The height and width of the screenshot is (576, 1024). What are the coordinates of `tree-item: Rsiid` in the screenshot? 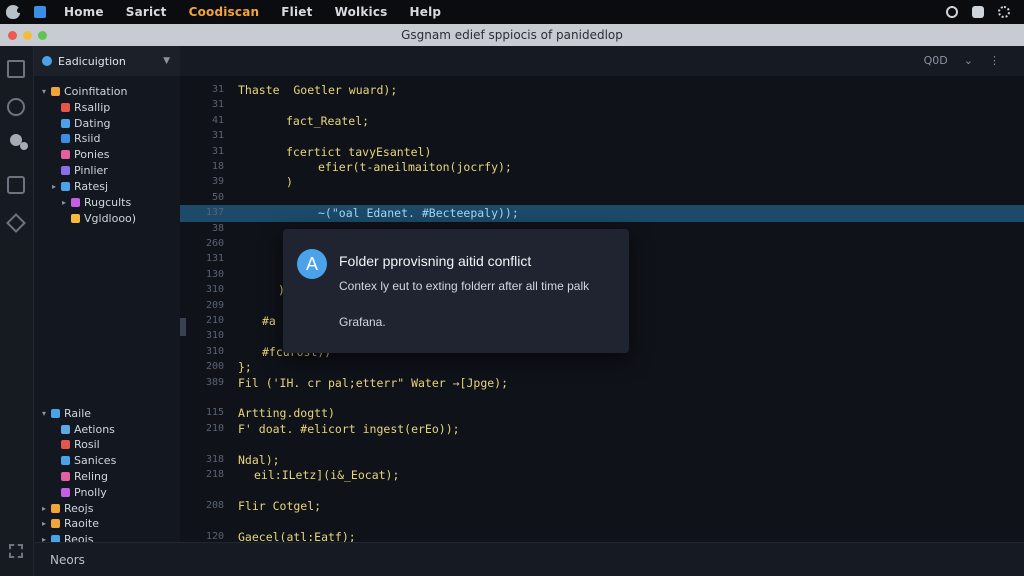 It's located at (76, 138).